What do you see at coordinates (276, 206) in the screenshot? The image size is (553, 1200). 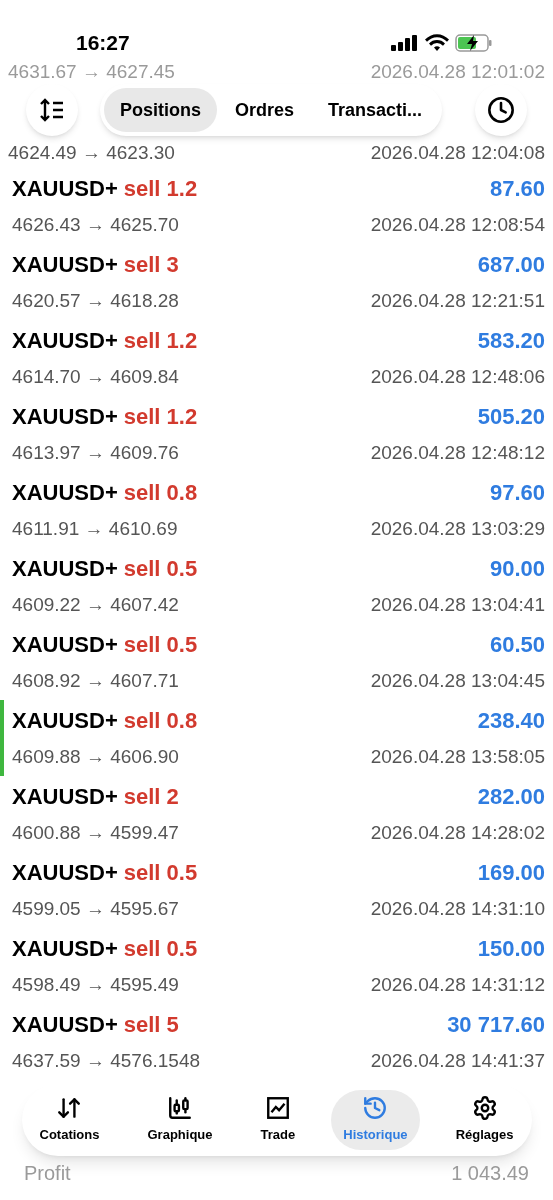 I see `deal-row: XAUUSD+ sell 1.2 87.60 4626.43 → 4625.70 2026.04.28 12:08:54` at bounding box center [276, 206].